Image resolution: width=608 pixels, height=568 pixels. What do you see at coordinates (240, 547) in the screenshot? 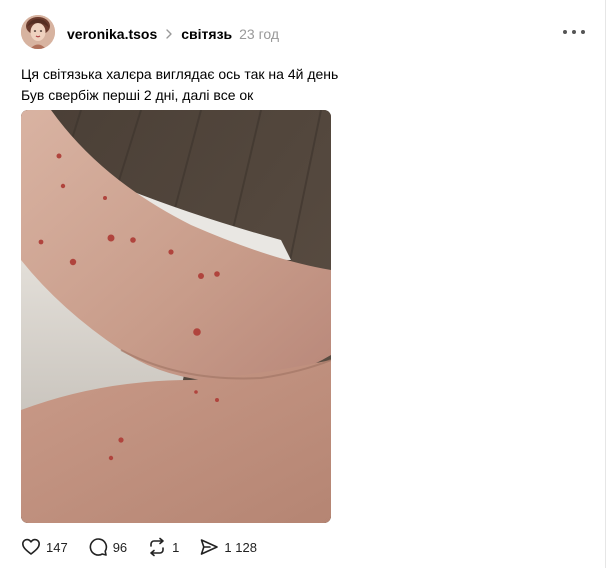
I see `share-count: 1 128` at bounding box center [240, 547].